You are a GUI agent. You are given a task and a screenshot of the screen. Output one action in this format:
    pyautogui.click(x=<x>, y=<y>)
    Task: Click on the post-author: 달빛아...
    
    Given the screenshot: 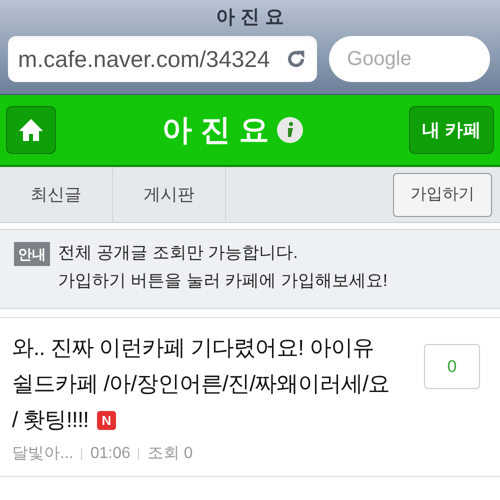 What is the action you would take?
    pyautogui.click(x=43, y=454)
    